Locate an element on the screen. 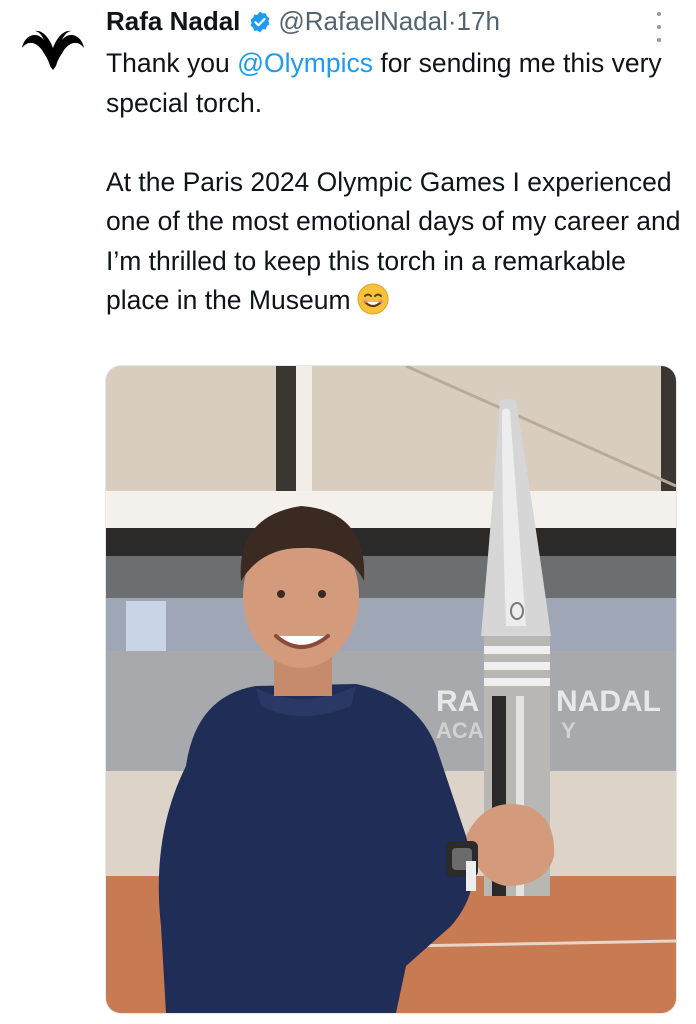 Image resolution: width=696 pixels, height=1024 pixels. tweet-text-part1: Thank you is located at coordinates (172, 63).